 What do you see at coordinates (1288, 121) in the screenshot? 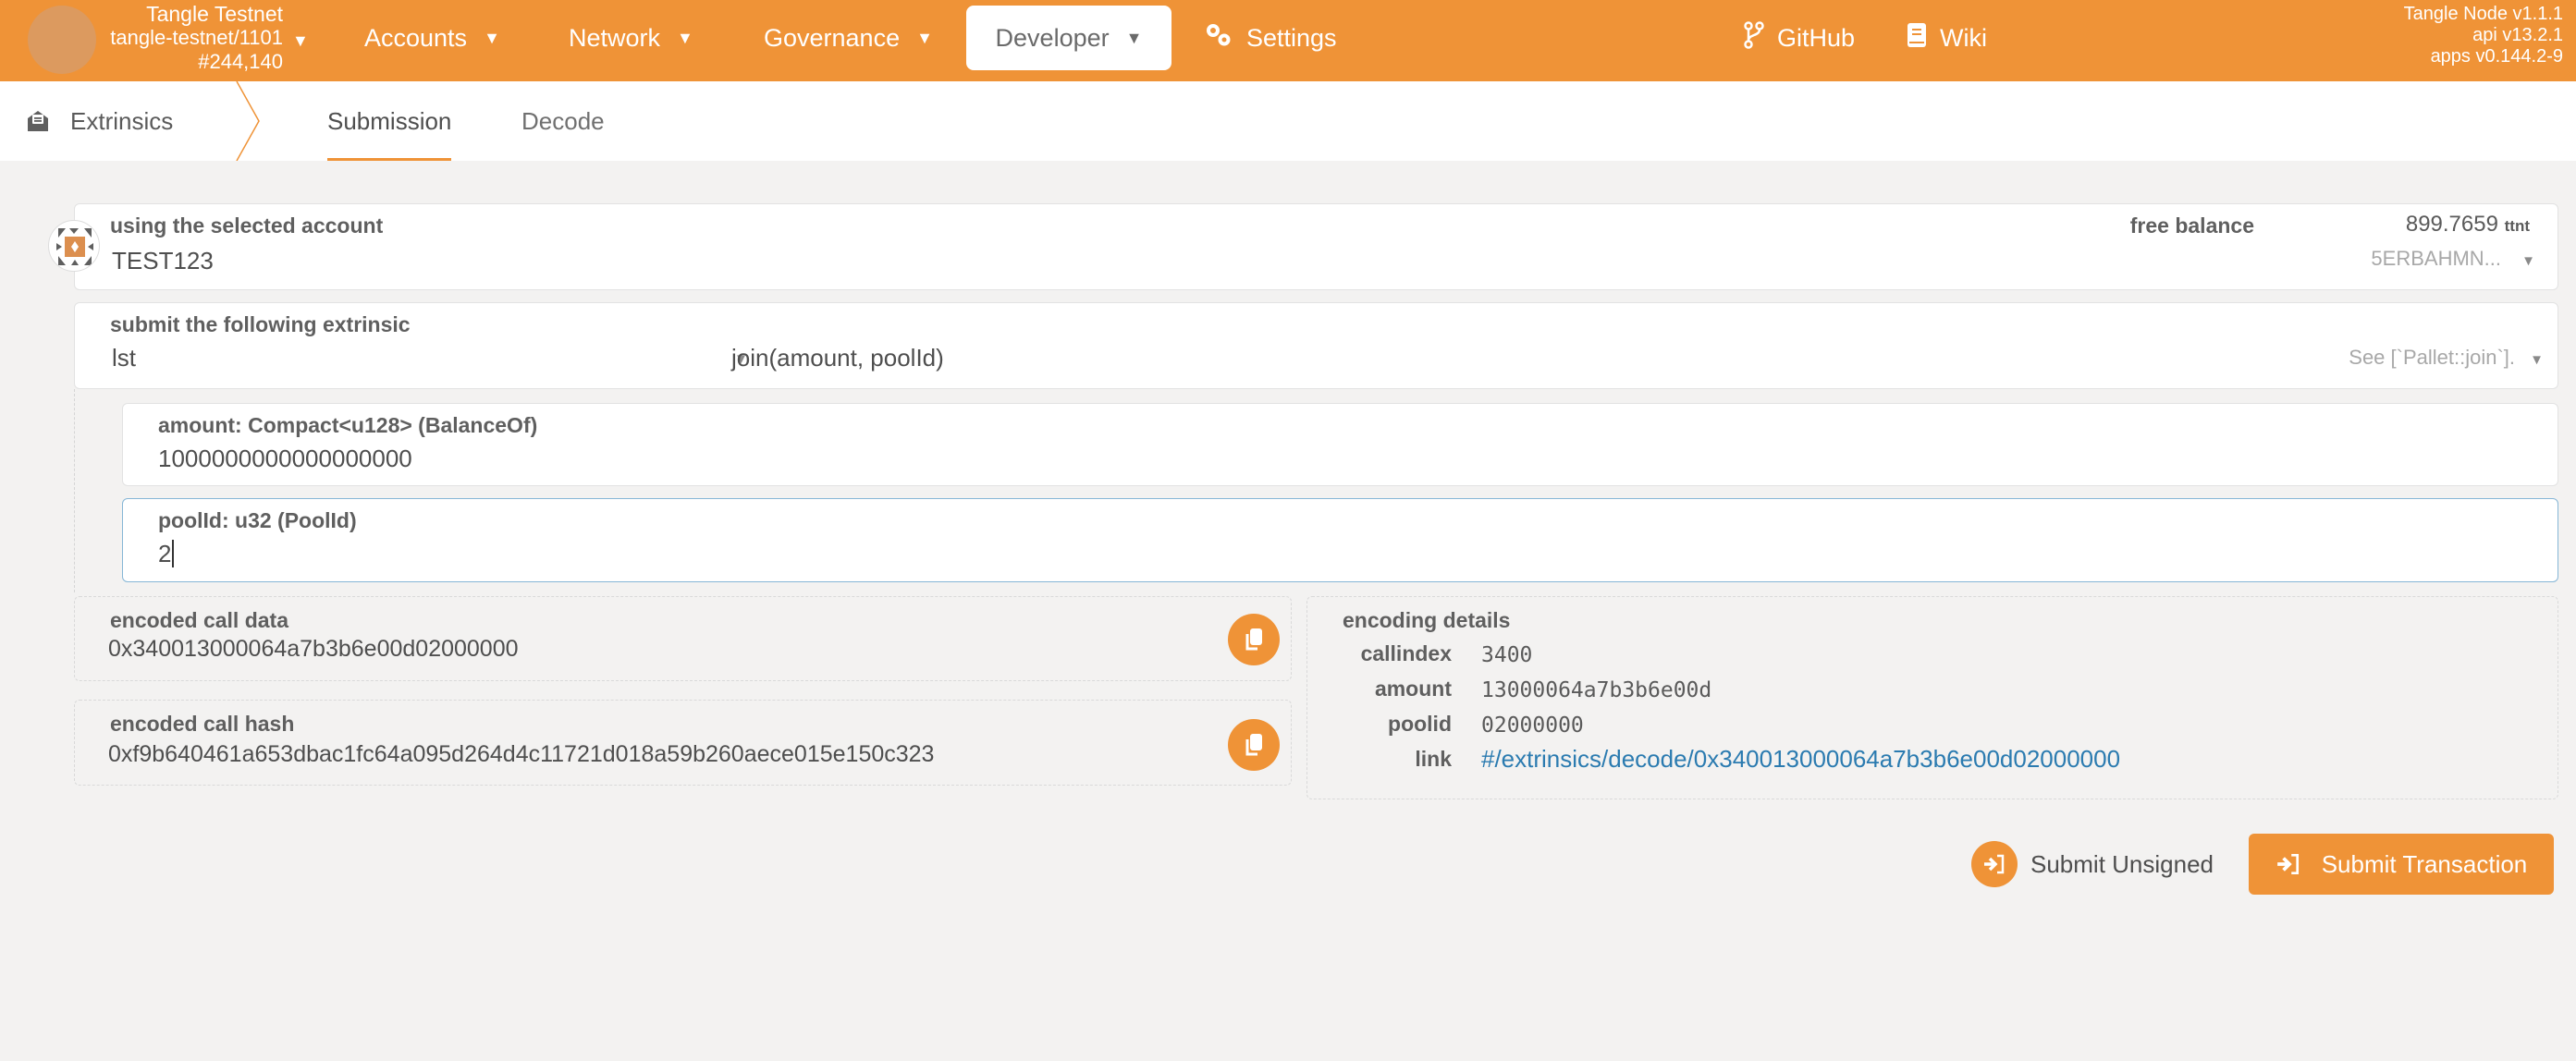
I see `tab-bar: Extrinsics Submission Decode` at bounding box center [1288, 121].